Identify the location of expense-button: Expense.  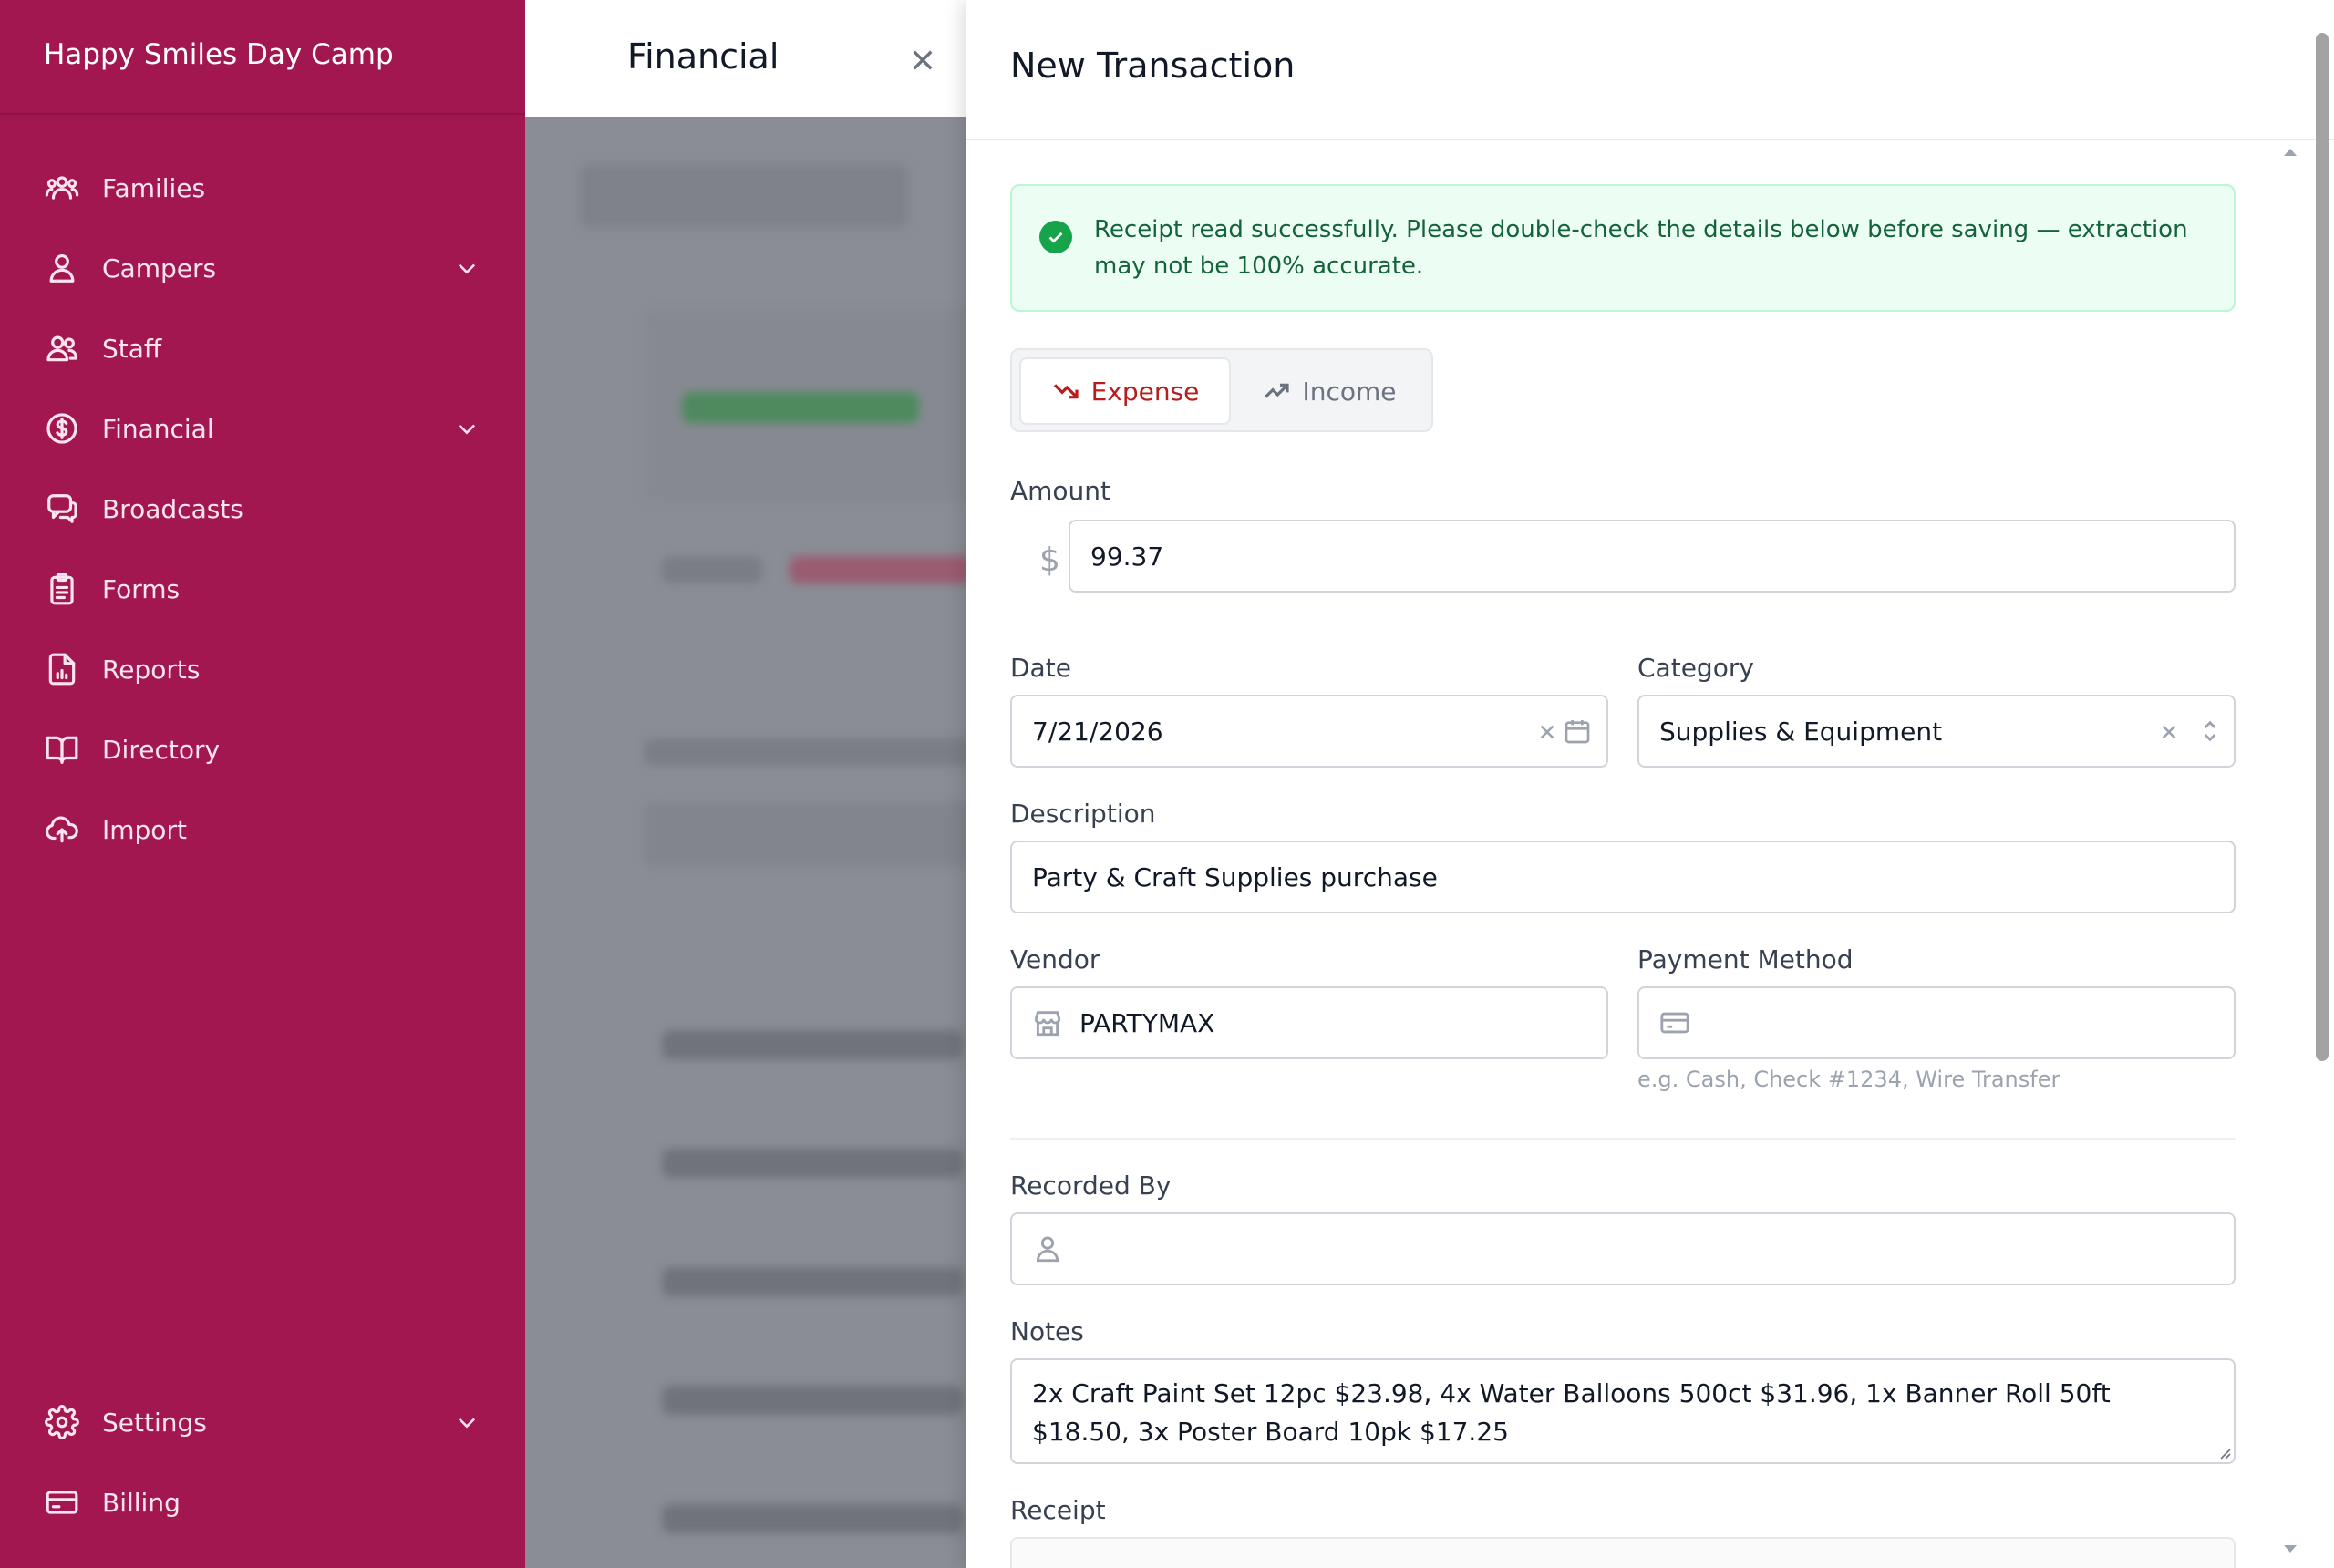
(1125, 391).